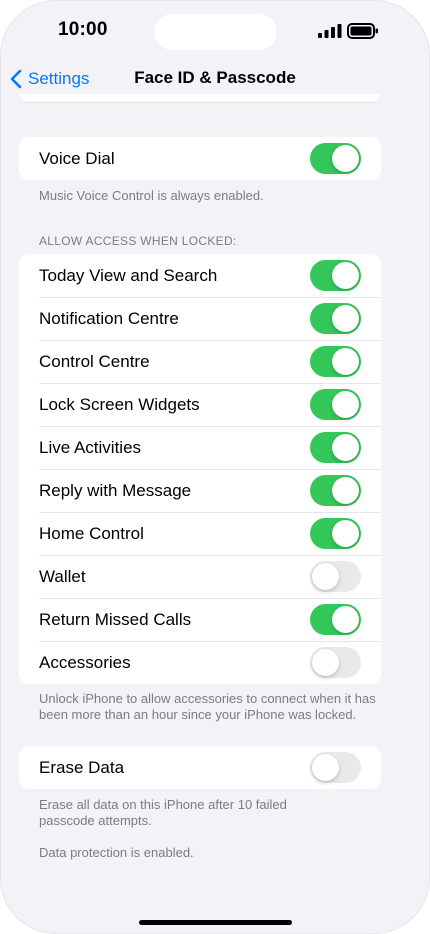 This screenshot has height=934, width=430. Describe the element at coordinates (83, 29) in the screenshot. I see `status-time: 10:00` at that location.